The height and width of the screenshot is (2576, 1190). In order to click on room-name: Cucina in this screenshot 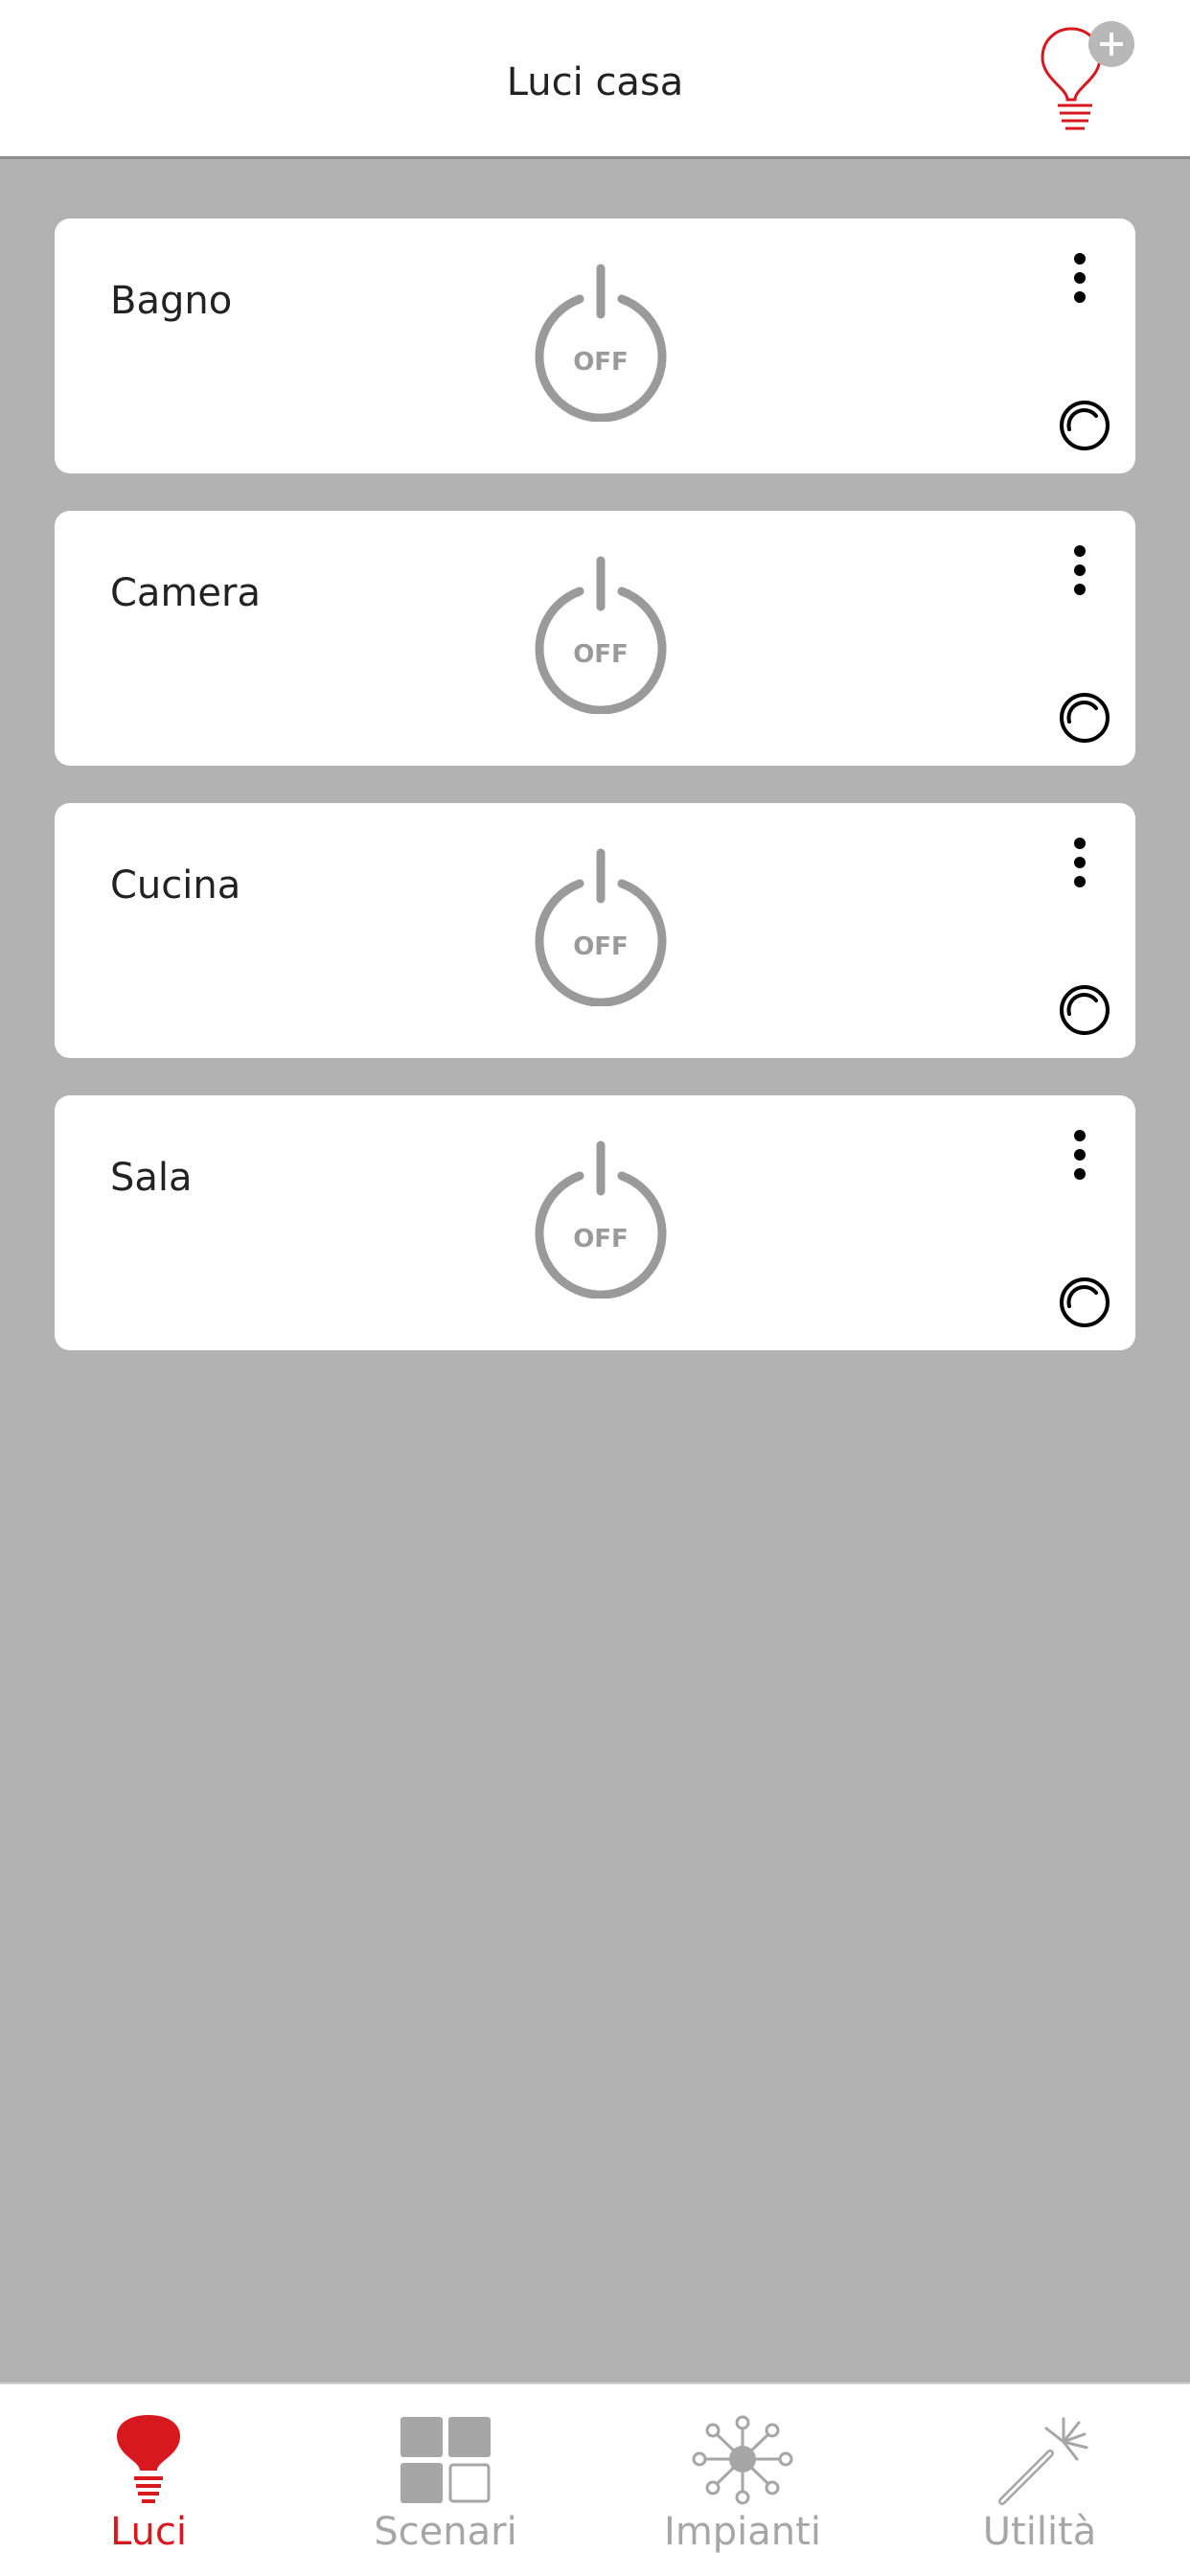, I will do `click(175, 885)`.